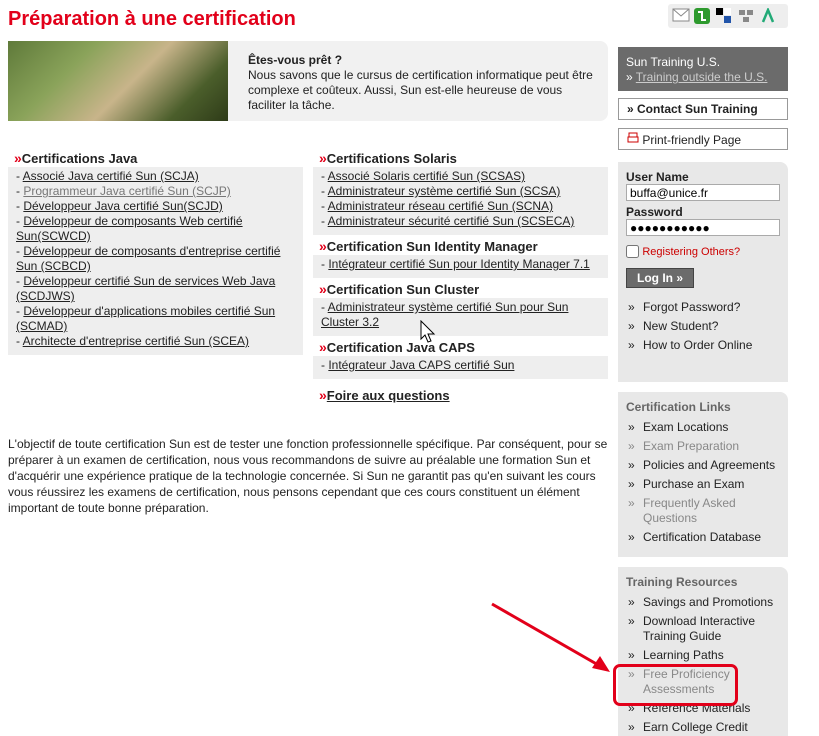  I want to click on share-toolbar, so click(728, 16).